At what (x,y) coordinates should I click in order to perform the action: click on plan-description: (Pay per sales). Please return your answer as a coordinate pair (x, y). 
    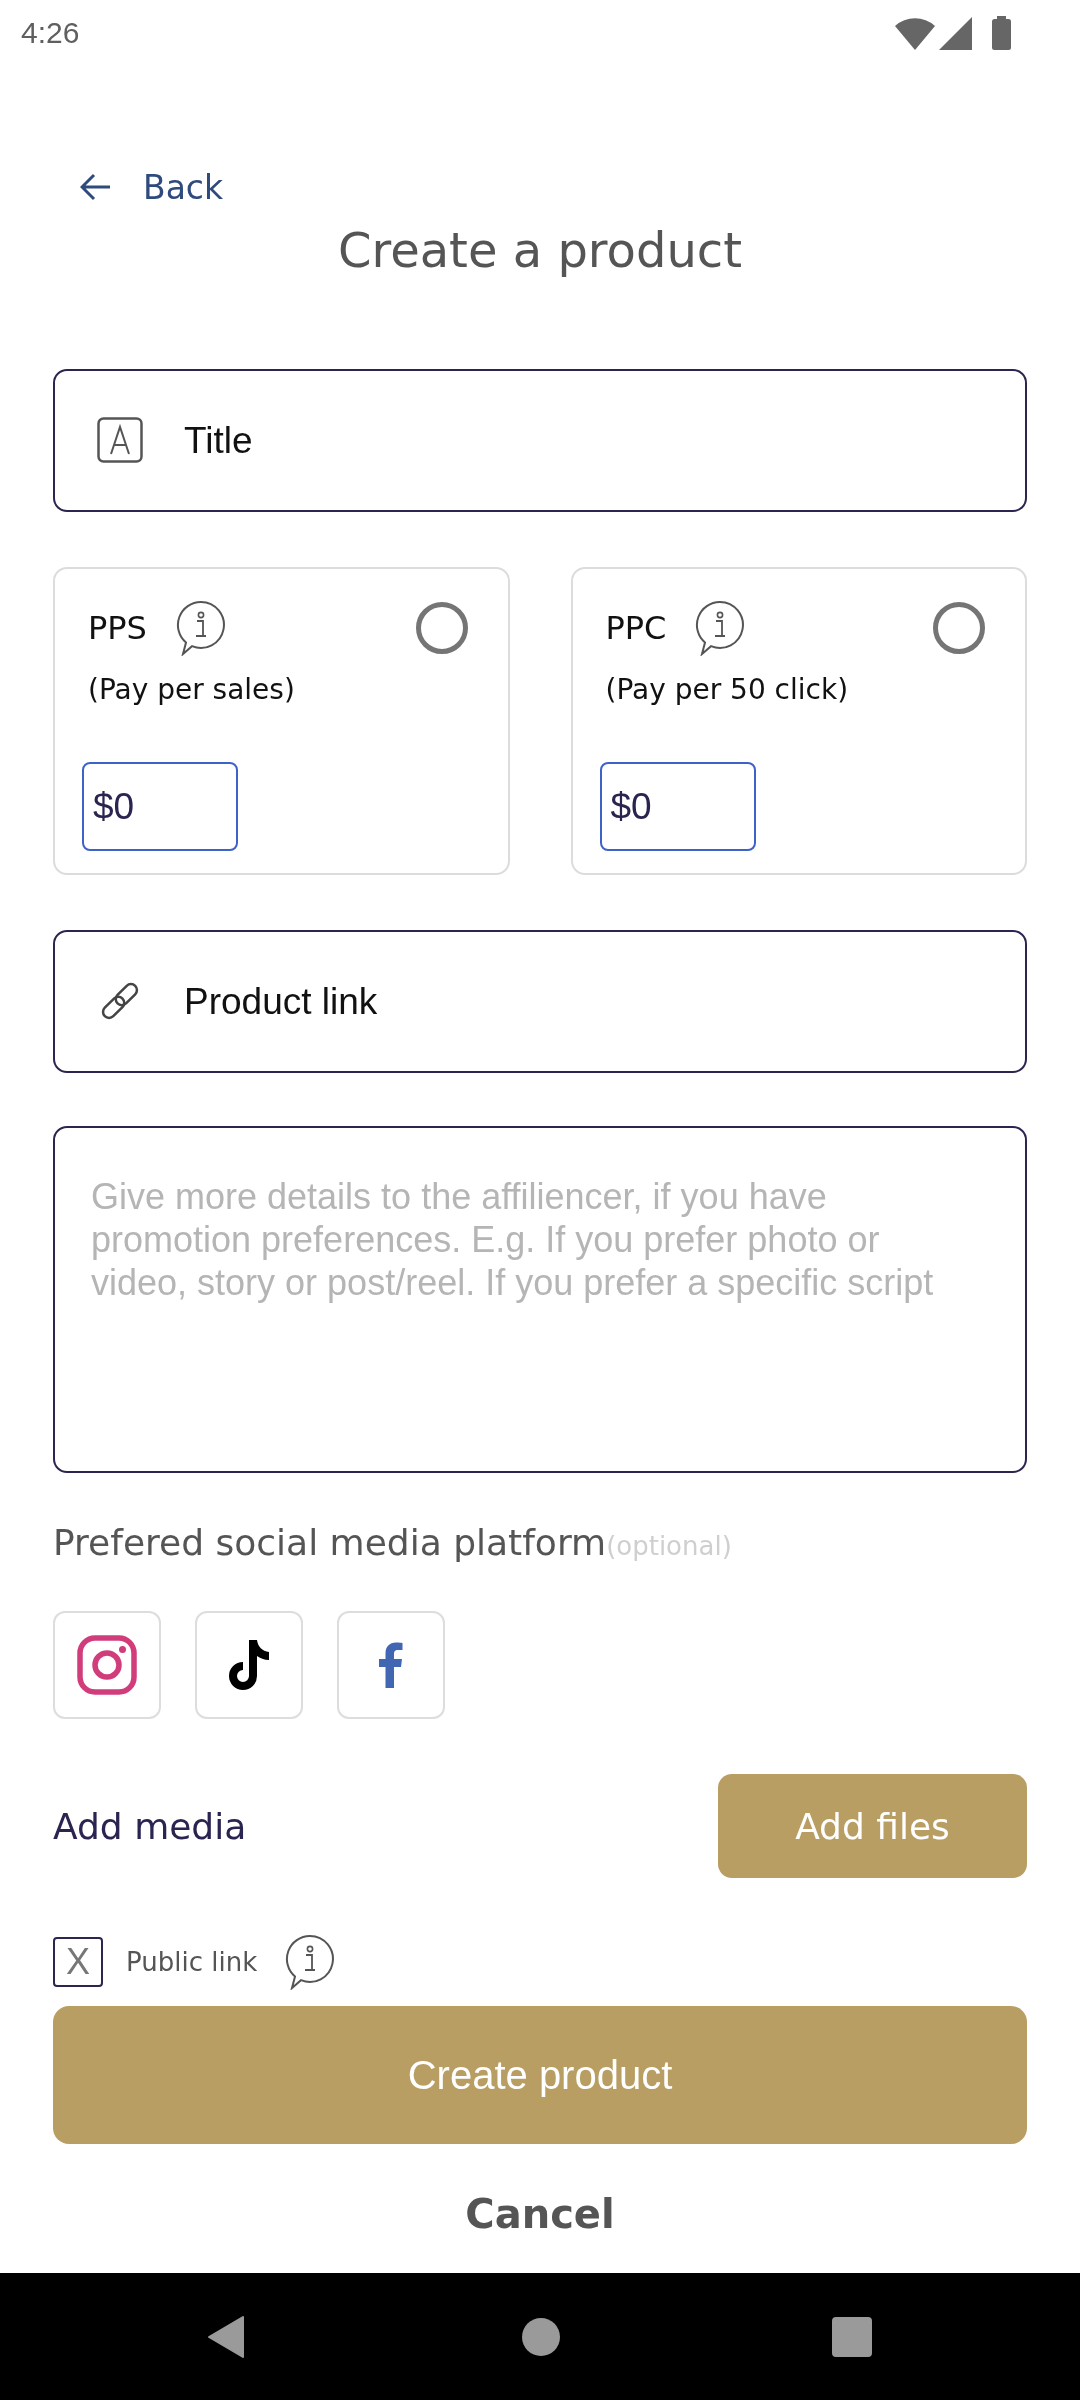
    Looking at the image, I should click on (191, 690).